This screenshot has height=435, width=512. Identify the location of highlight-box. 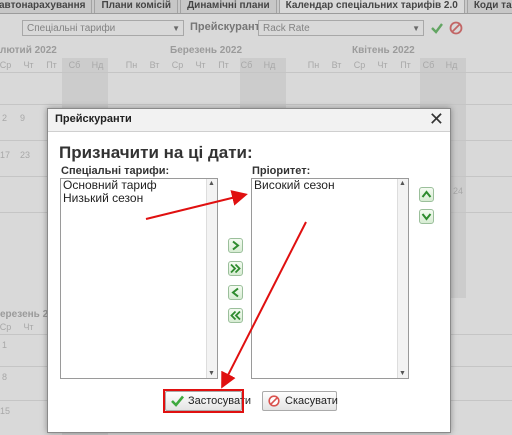
(203, 401).